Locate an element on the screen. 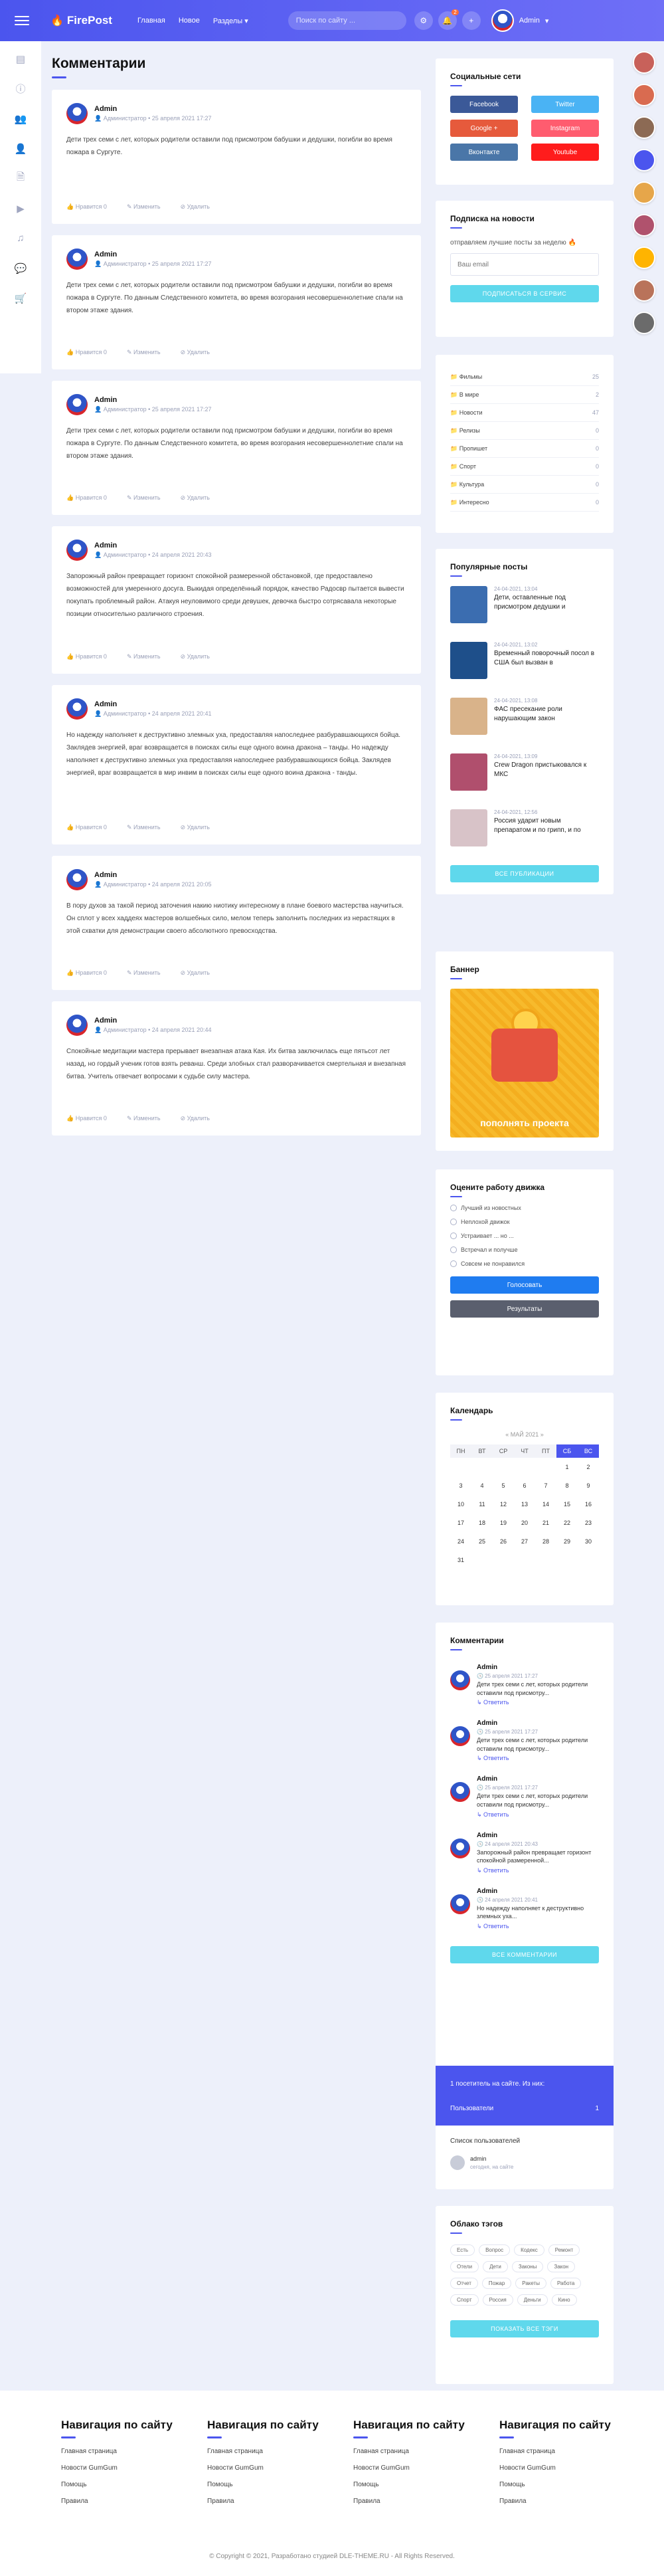 This screenshot has height=2576, width=664. calendar-day: 10 is located at coordinates (461, 1505).